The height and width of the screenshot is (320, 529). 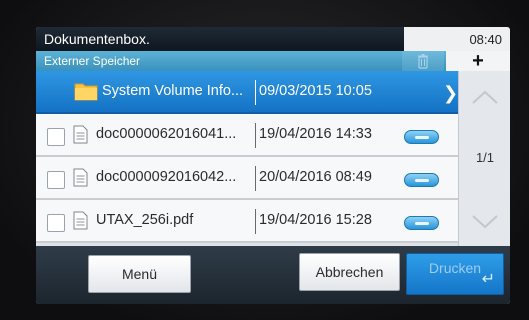 What do you see at coordinates (457, 39) in the screenshot?
I see `clock: 08:40` at bounding box center [457, 39].